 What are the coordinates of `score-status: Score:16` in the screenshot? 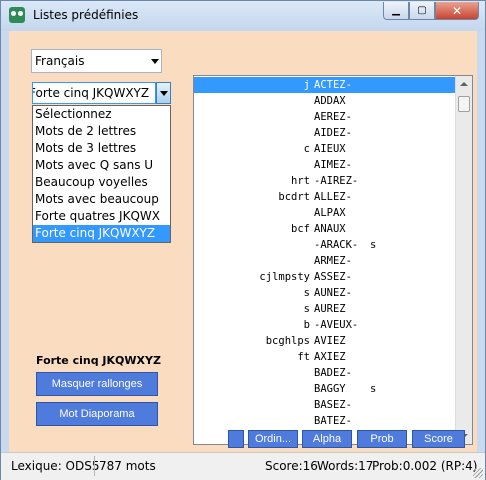 It's located at (291, 466).